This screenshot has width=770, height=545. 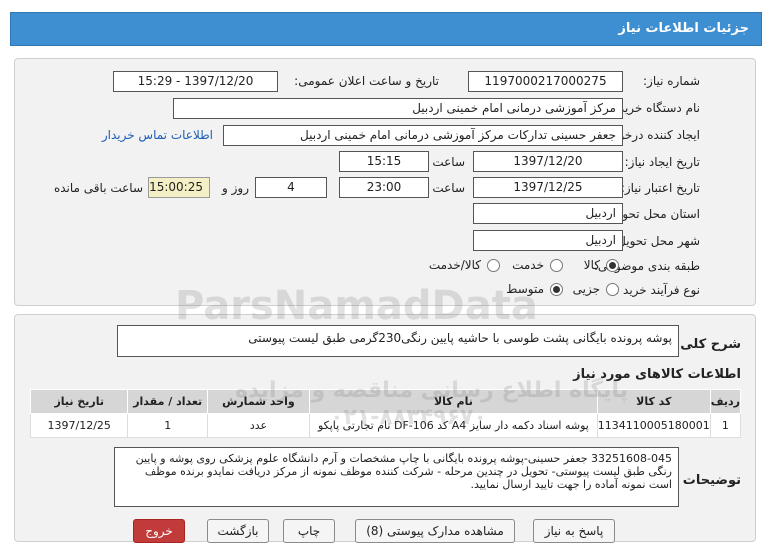 I want to click on process-label: نوع فرآیند خرید :, so click(x=657, y=290).